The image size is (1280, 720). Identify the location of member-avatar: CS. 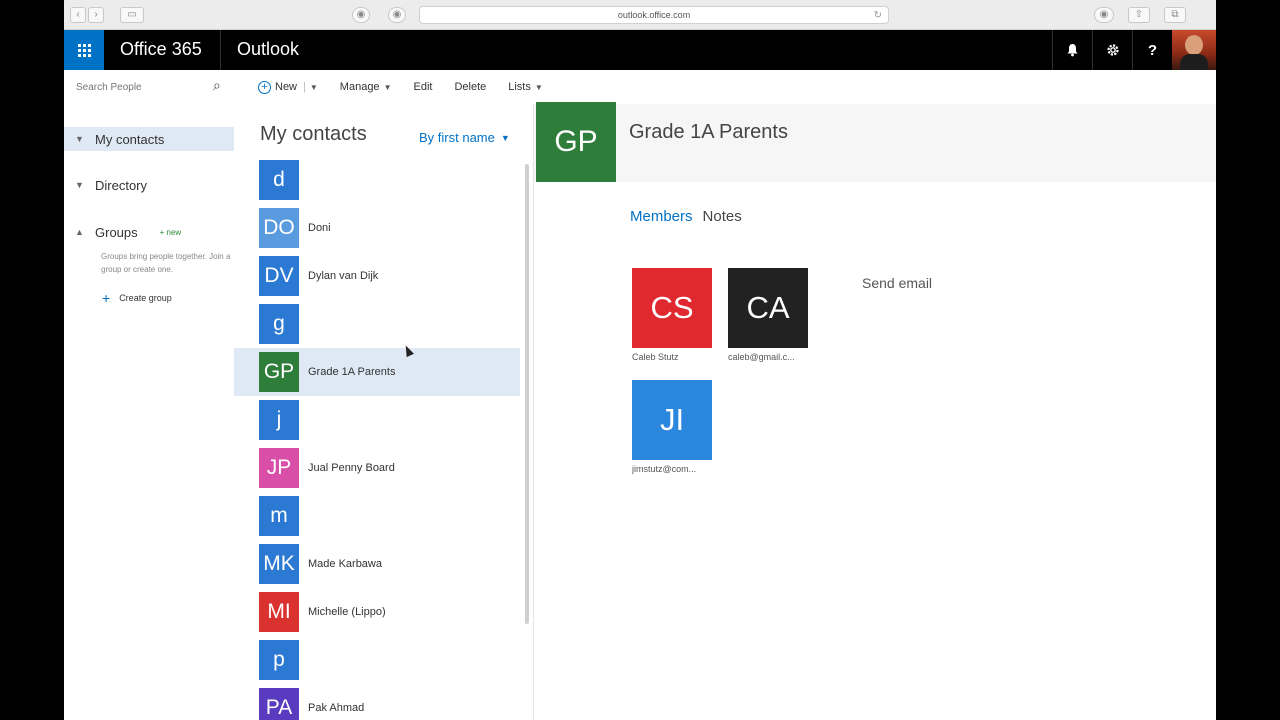
(672, 308).